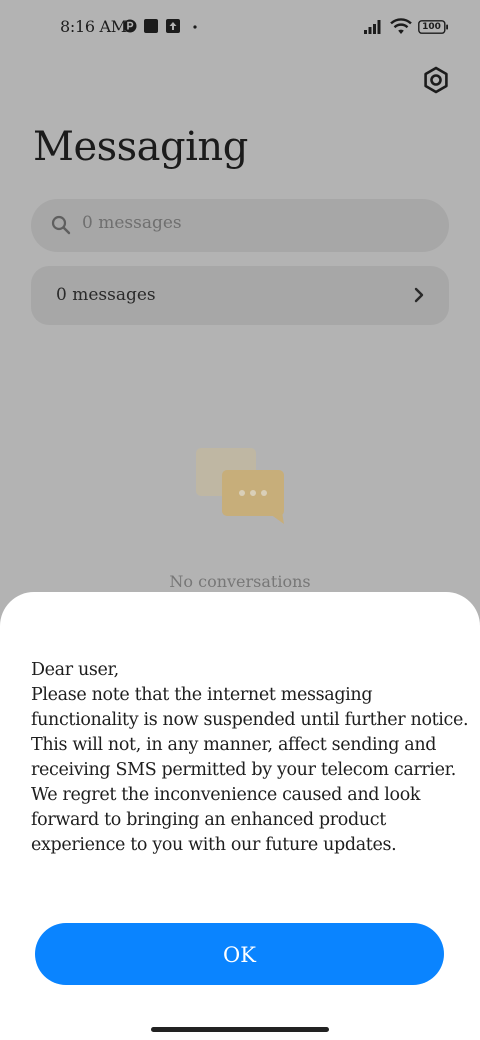 This screenshot has width=480, height=1040. I want to click on search-bar: 0 messages, so click(240, 225).